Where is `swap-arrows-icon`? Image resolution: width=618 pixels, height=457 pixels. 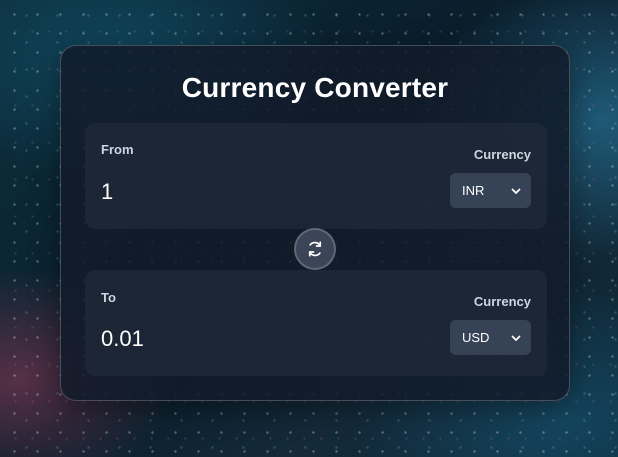
swap-arrows-icon is located at coordinates (315, 249).